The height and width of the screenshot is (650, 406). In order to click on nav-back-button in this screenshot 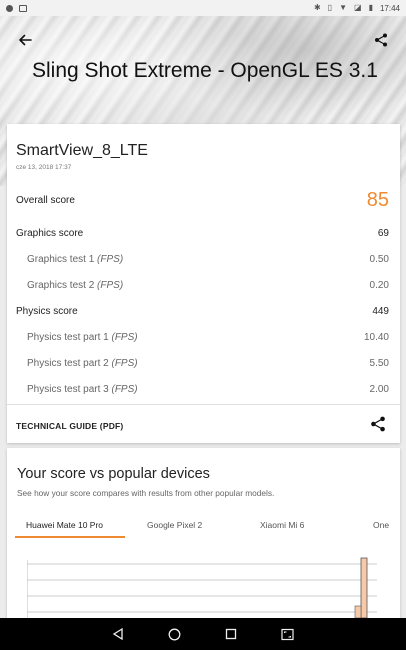, I will do `click(118, 634)`.